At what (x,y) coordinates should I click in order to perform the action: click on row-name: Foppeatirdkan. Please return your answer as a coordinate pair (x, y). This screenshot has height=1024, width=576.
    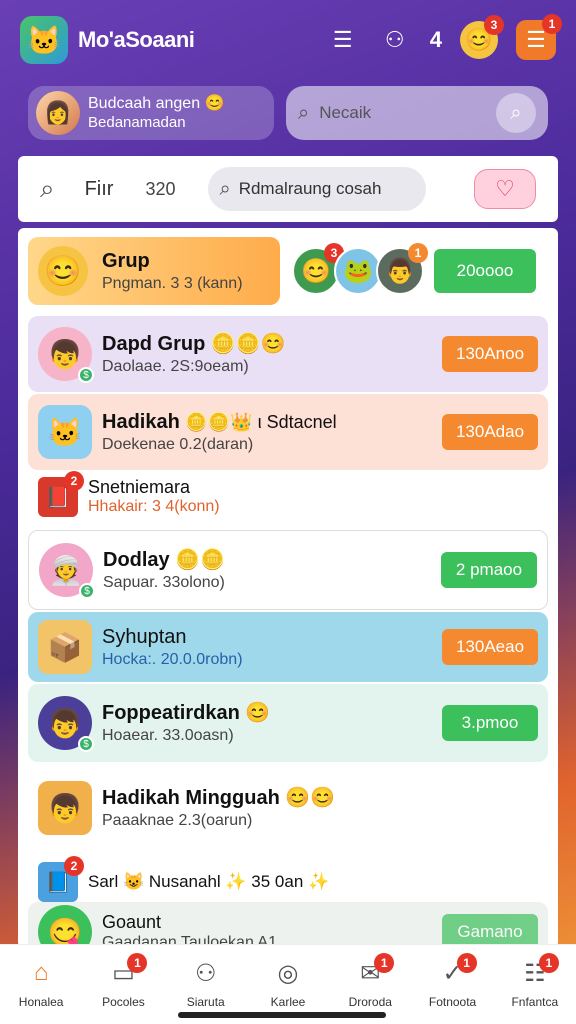
    Looking at the image, I should click on (171, 712).